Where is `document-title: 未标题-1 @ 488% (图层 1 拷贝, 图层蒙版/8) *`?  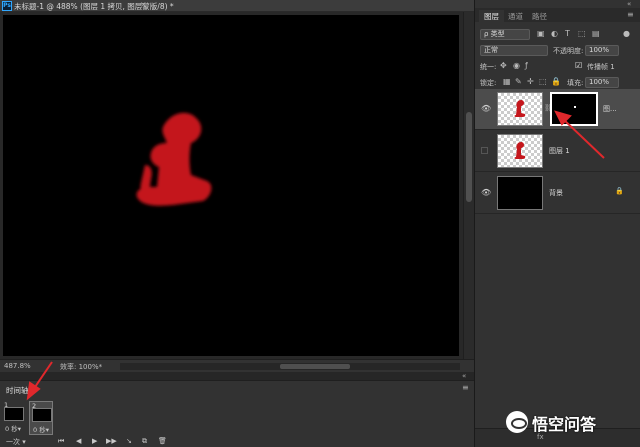 document-title: 未标题-1 @ 488% (图层 1 拷贝, 图层蒙版/8) * is located at coordinates (94, 6).